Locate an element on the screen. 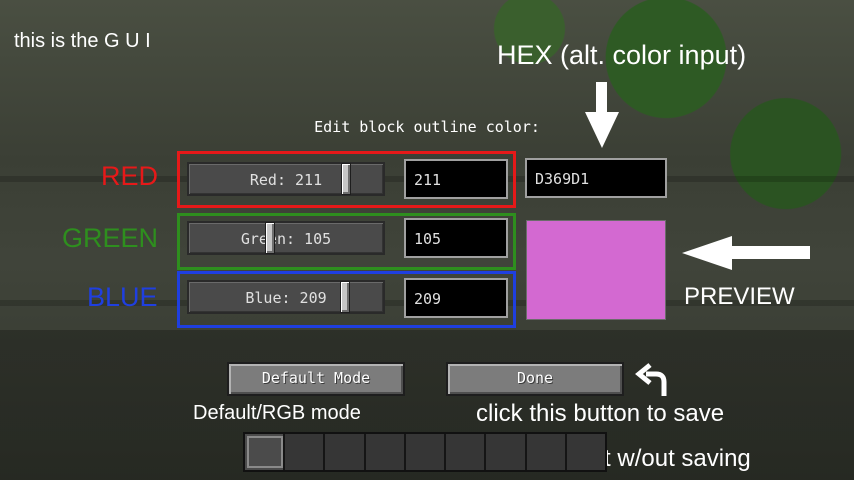 The image size is (854, 480). default-mode-button: Default Mode is located at coordinates (316, 379).